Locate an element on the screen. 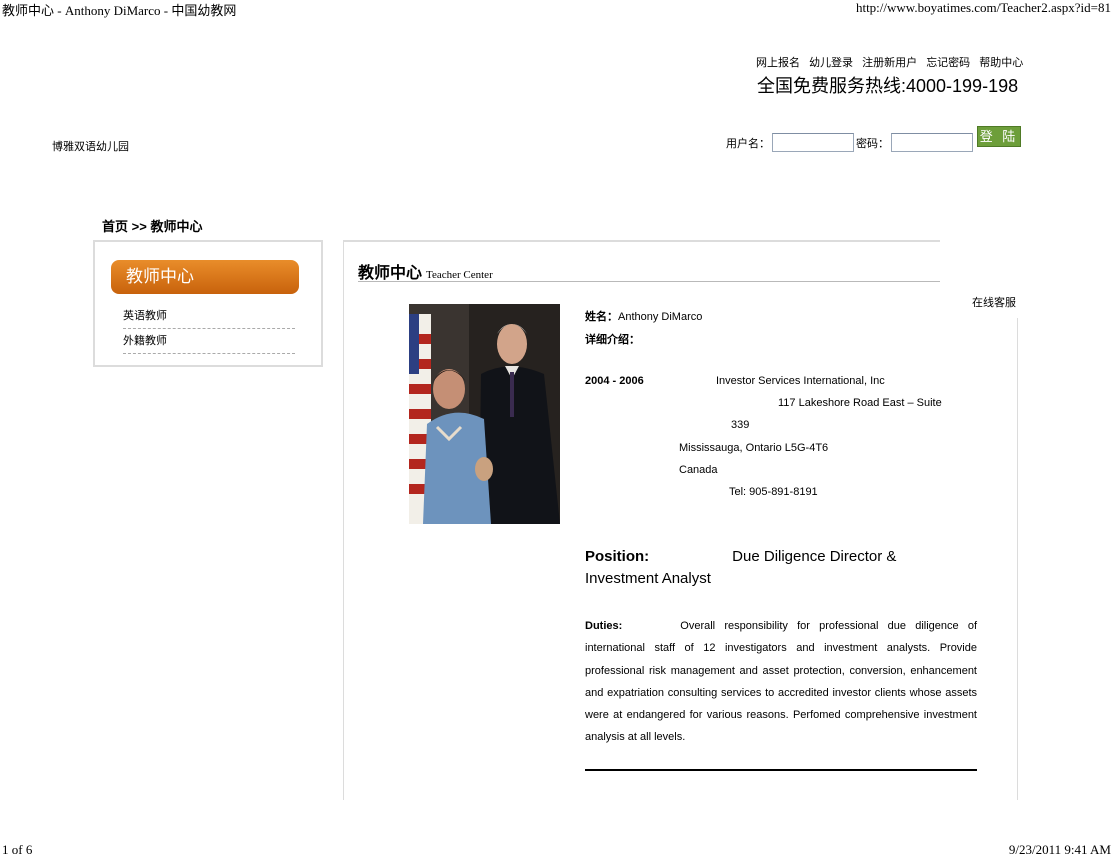  print-datetime: 9/23/2011 9:41 AM is located at coordinates (1059, 849).